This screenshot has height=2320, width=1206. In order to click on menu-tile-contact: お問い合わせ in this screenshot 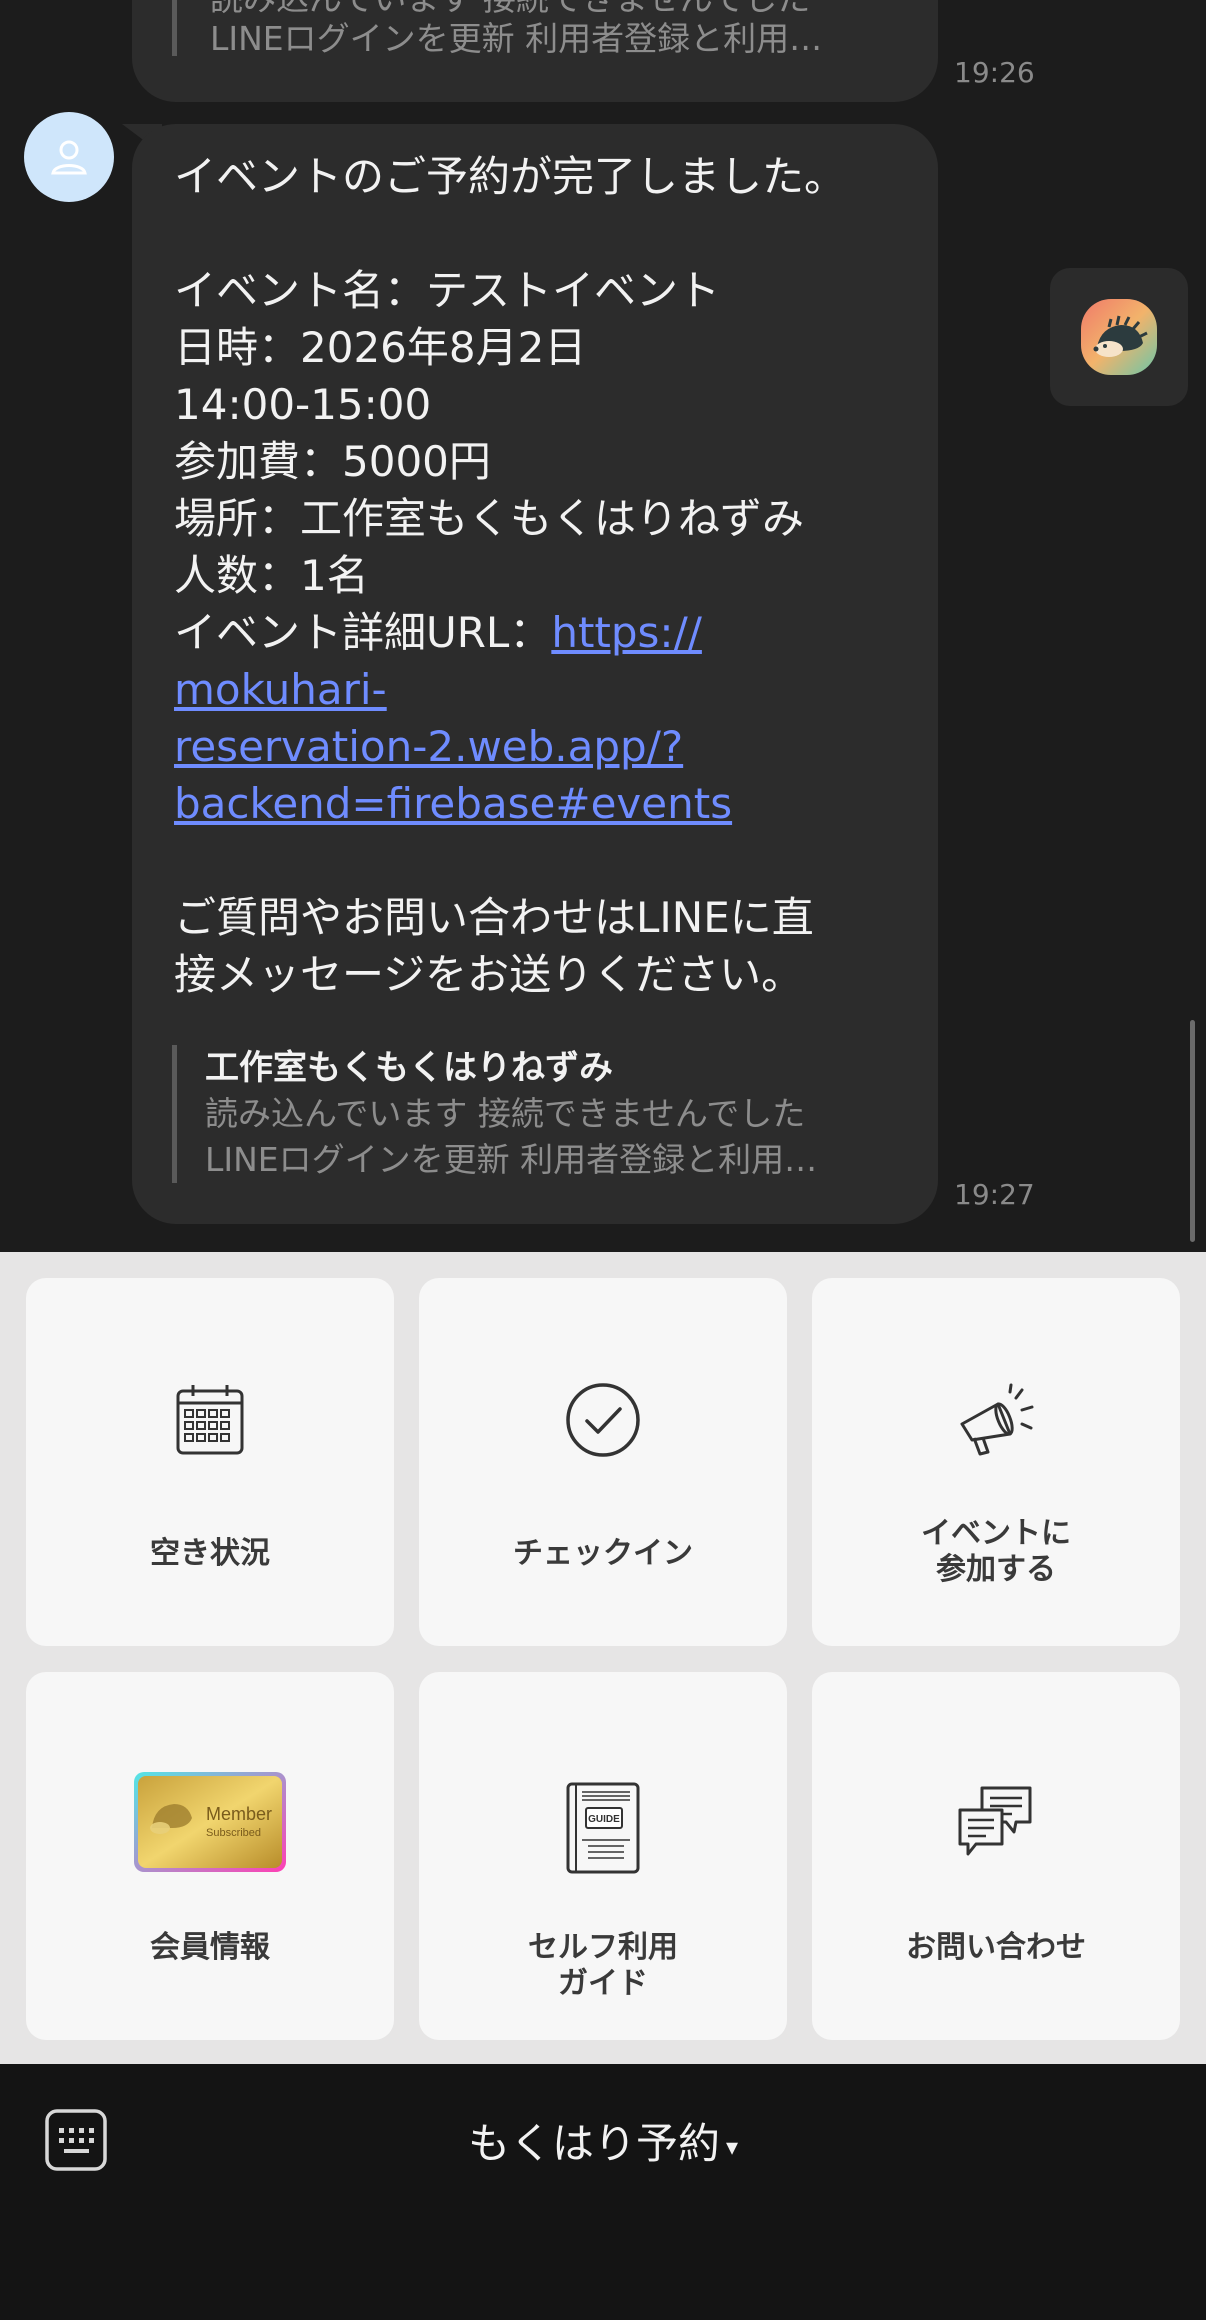, I will do `click(996, 1856)`.